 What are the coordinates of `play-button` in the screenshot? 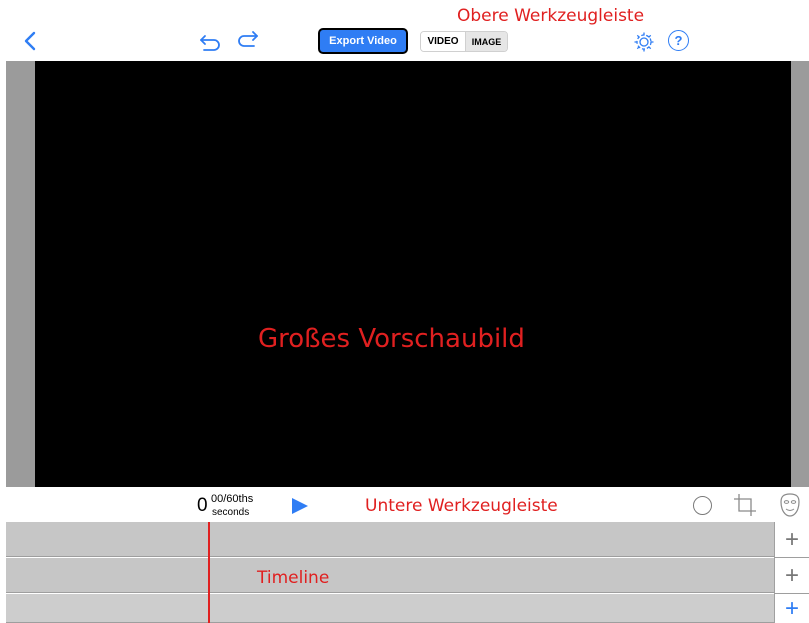 It's located at (300, 506).